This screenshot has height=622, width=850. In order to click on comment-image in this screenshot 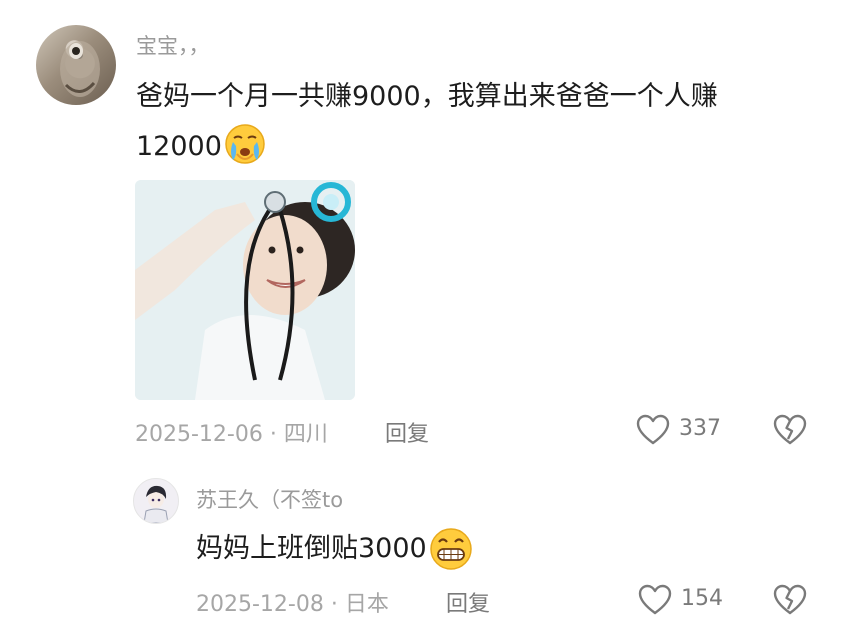, I will do `click(245, 290)`.